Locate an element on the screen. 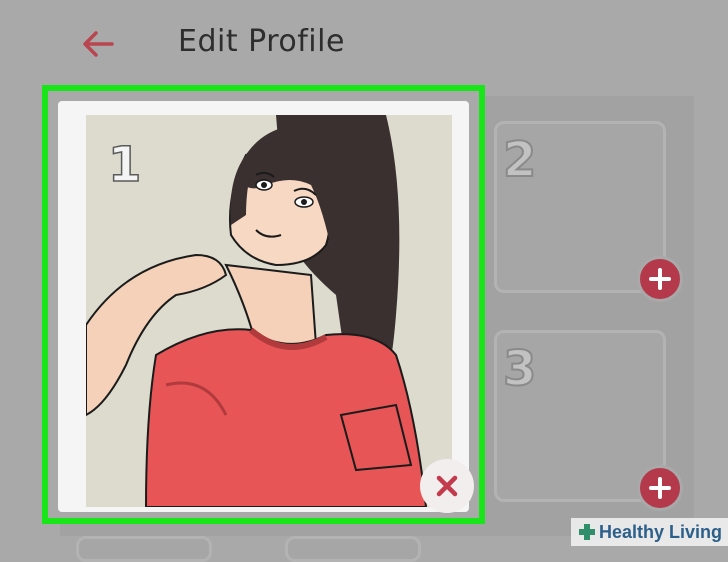 The width and height of the screenshot is (728, 562). slot-number: 1 is located at coordinates (124, 165).